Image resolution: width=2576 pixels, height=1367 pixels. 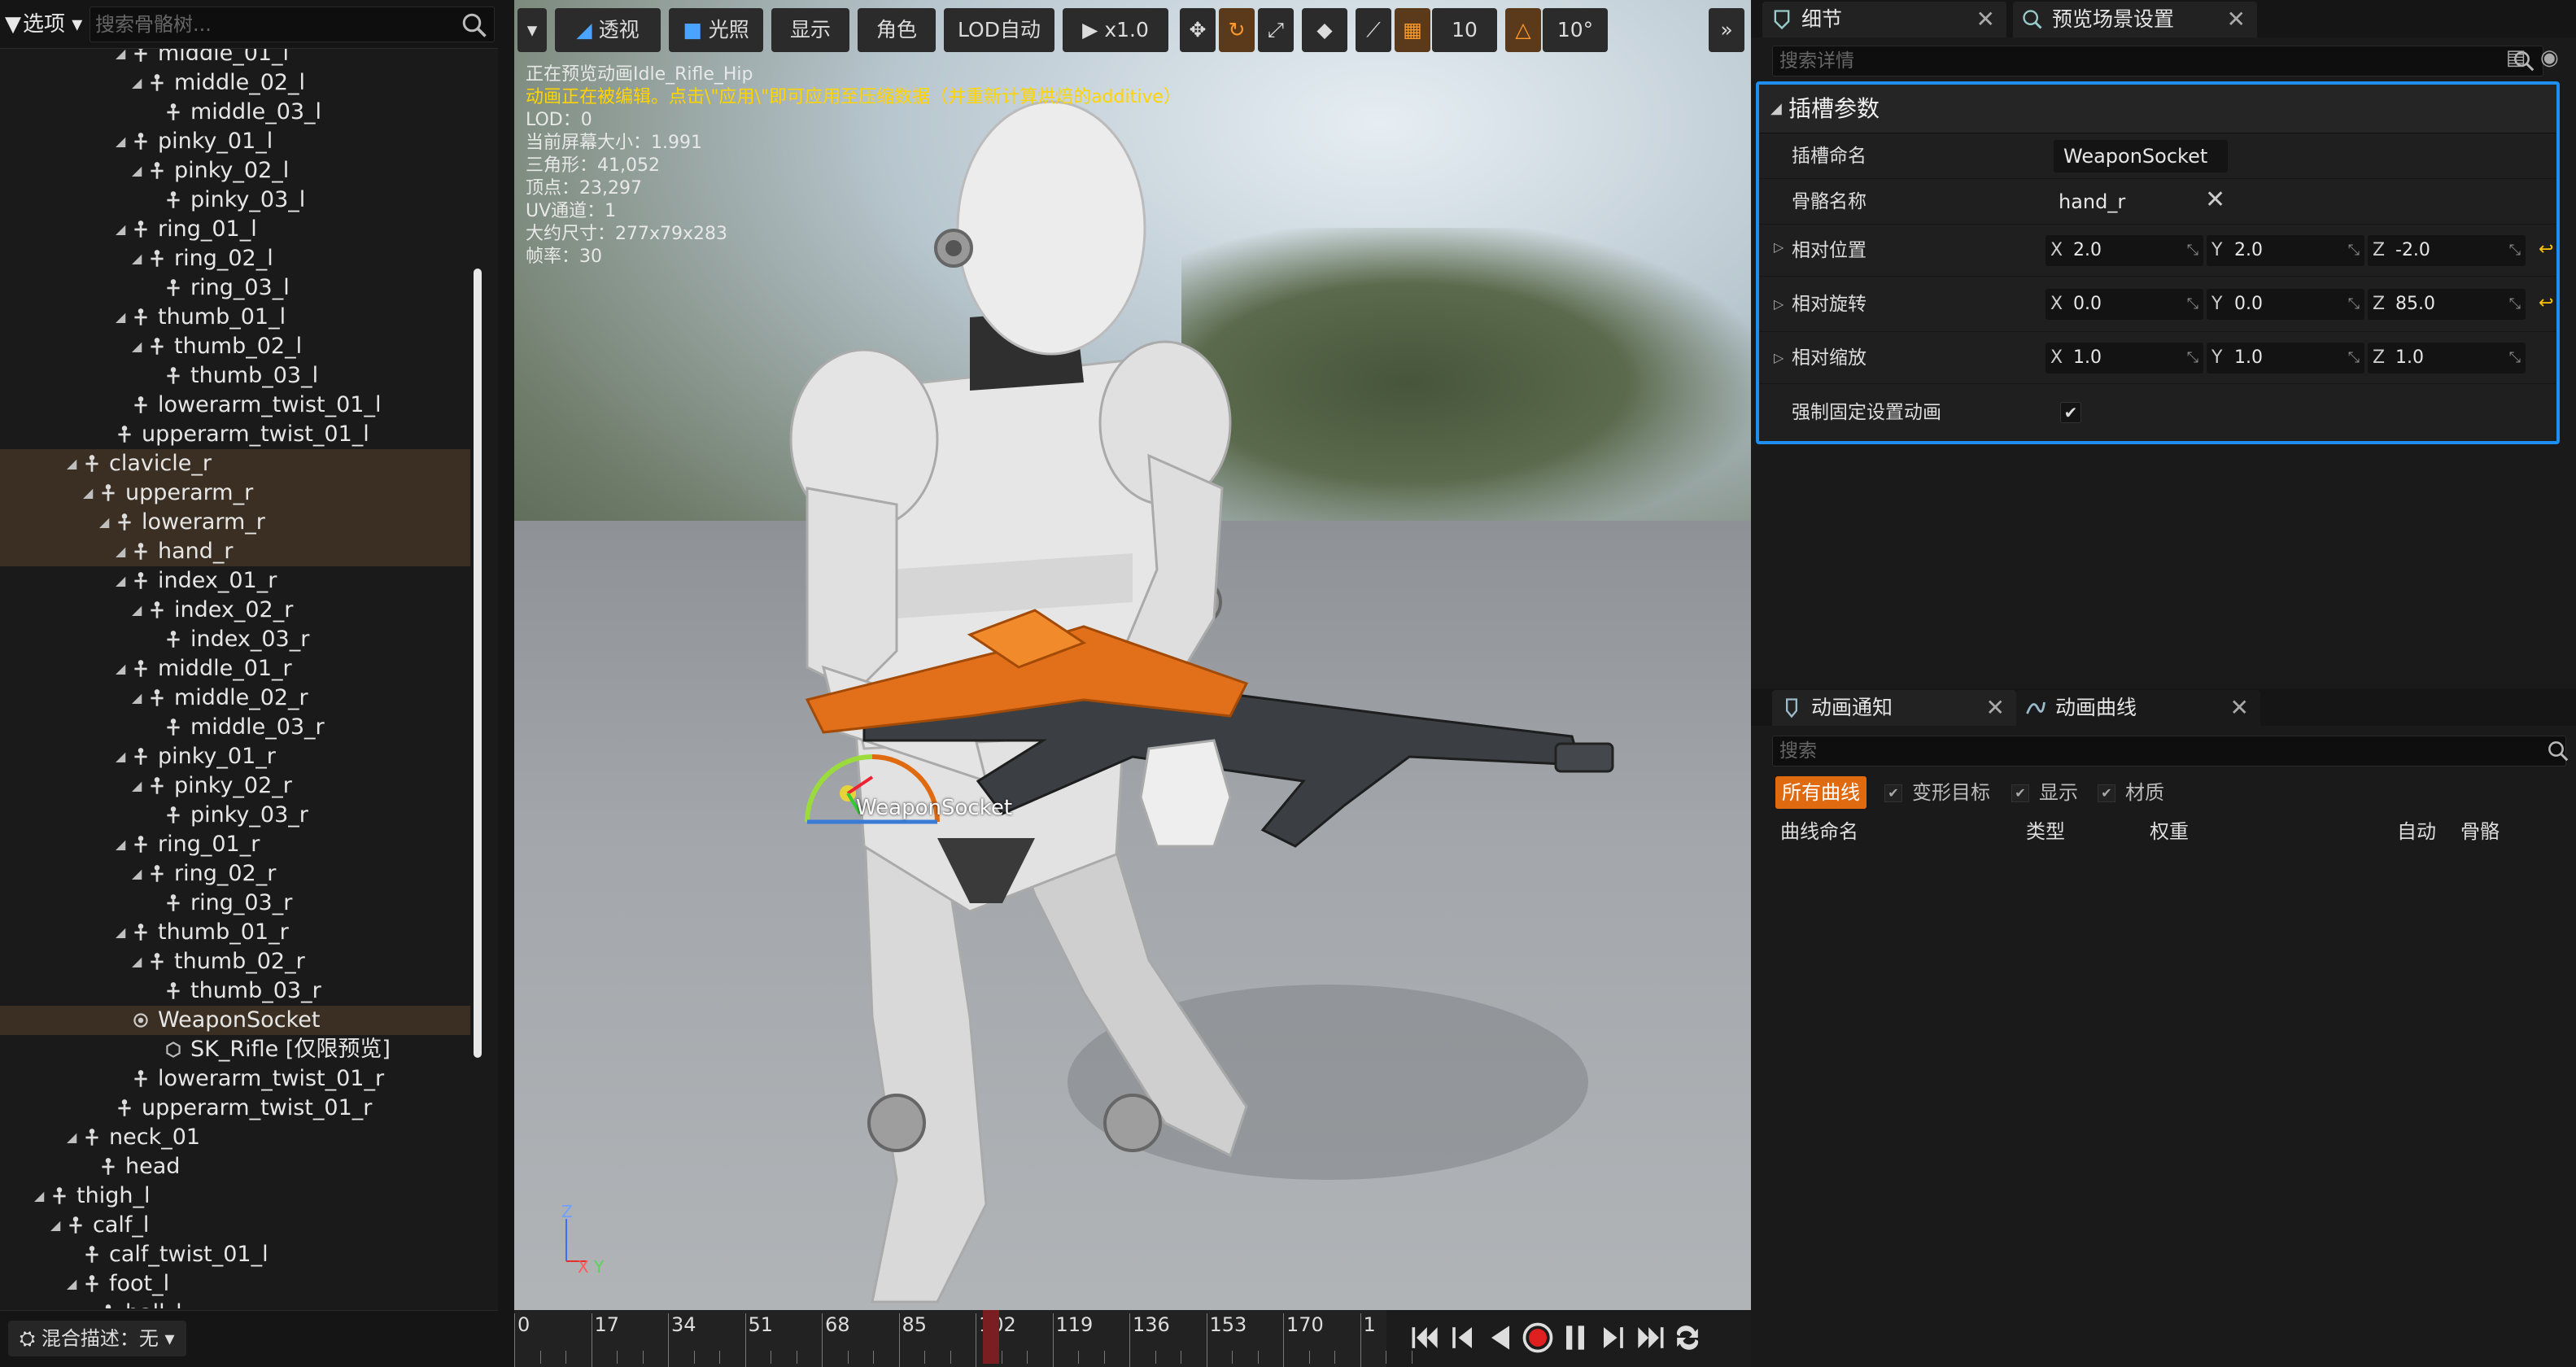 I want to click on tree-row: ◢ pinky_01_l, so click(x=235, y=141).